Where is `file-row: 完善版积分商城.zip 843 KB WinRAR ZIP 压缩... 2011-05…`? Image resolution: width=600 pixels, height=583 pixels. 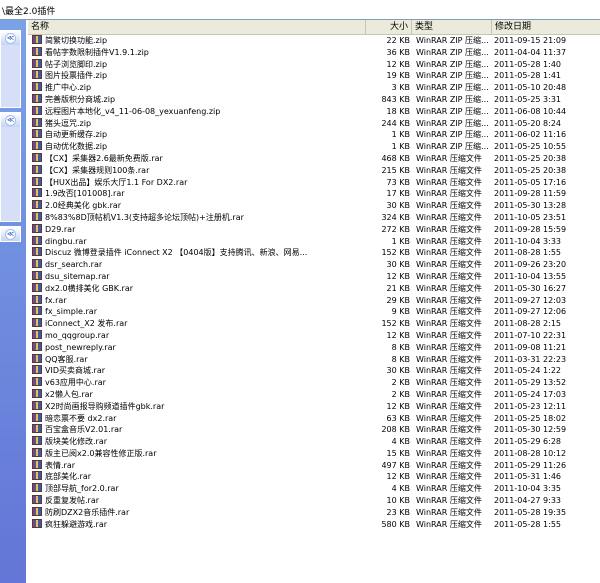 file-row: 完善版积分商城.zip 843 KB WinRAR ZIP 压缩... 2011-05… is located at coordinates (314, 99).